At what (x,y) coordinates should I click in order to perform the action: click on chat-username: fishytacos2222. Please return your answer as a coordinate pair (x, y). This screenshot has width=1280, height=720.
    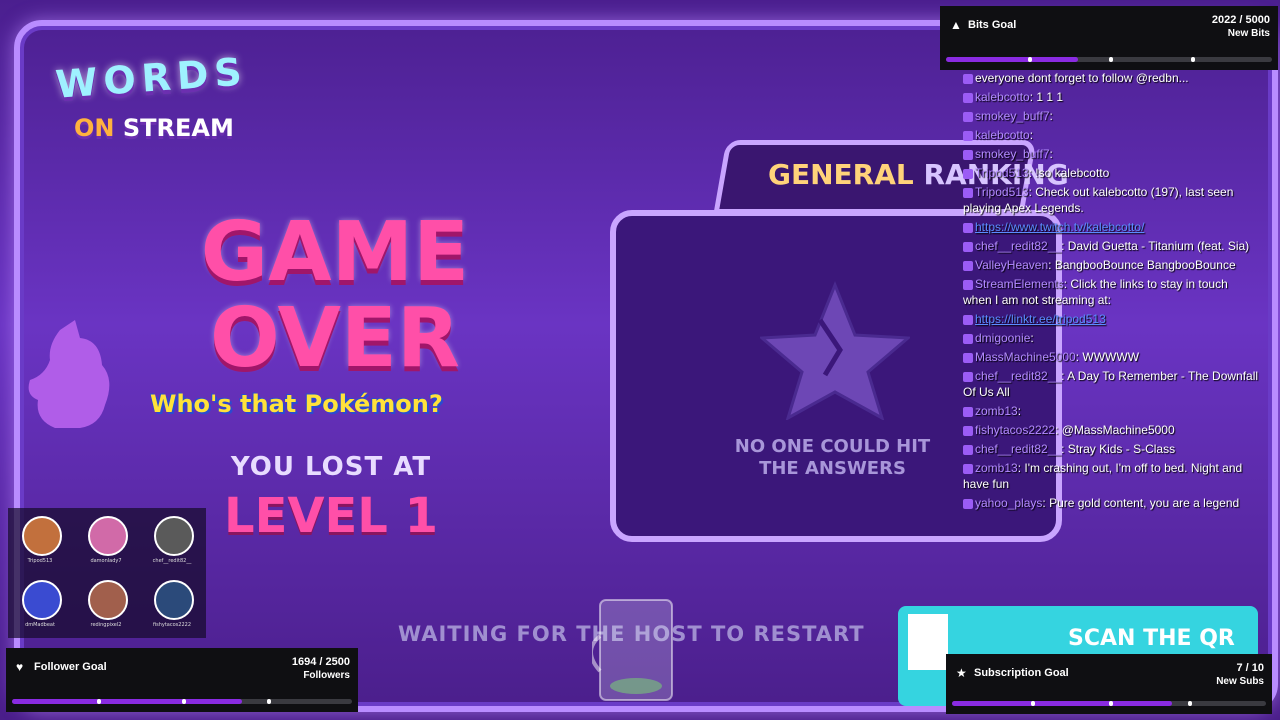
    Looking at the image, I should click on (1015, 430).